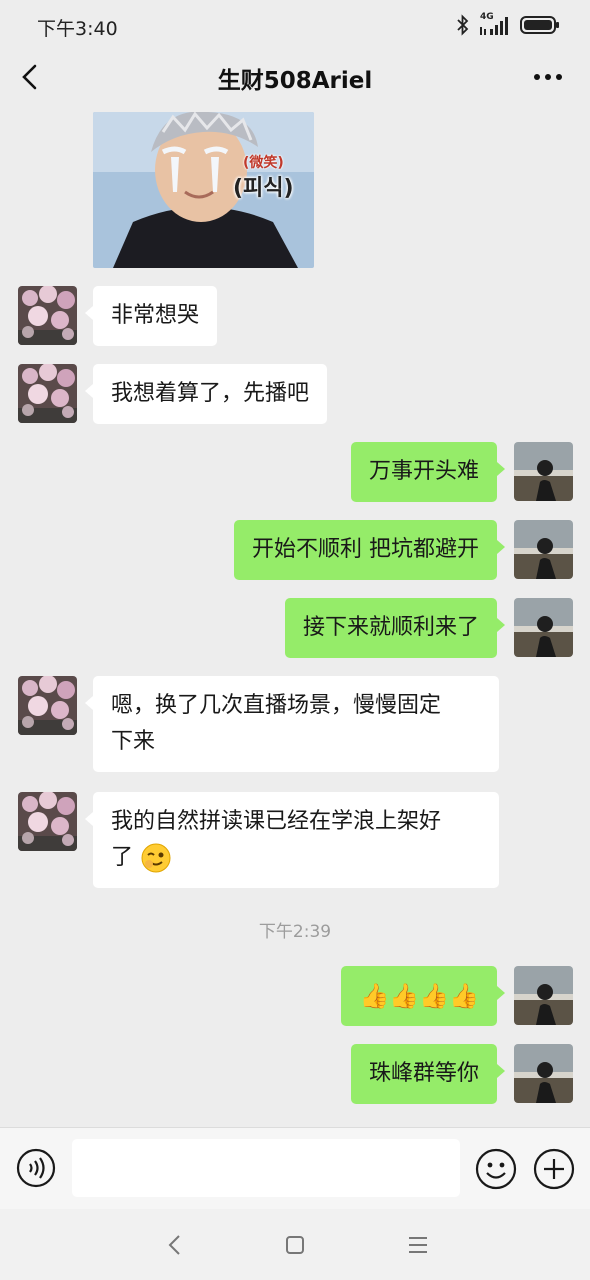  I want to click on wink-emoji-icon, so click(156, 858).